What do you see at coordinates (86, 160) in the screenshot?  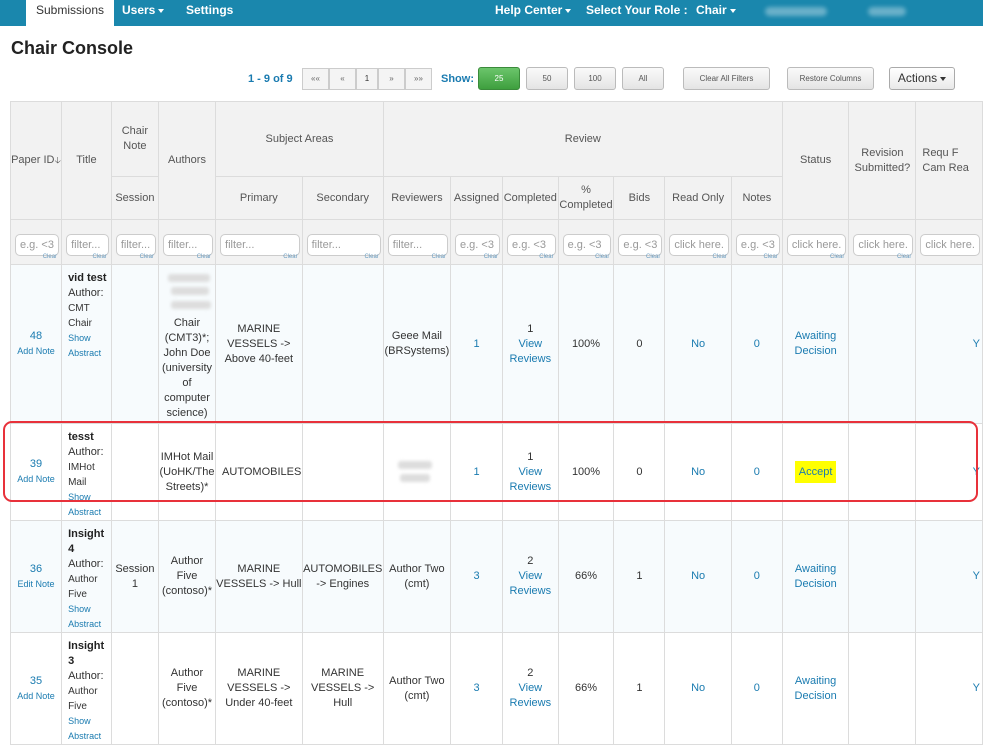 I see `header-title: Title` at bounding box center [86, 160].